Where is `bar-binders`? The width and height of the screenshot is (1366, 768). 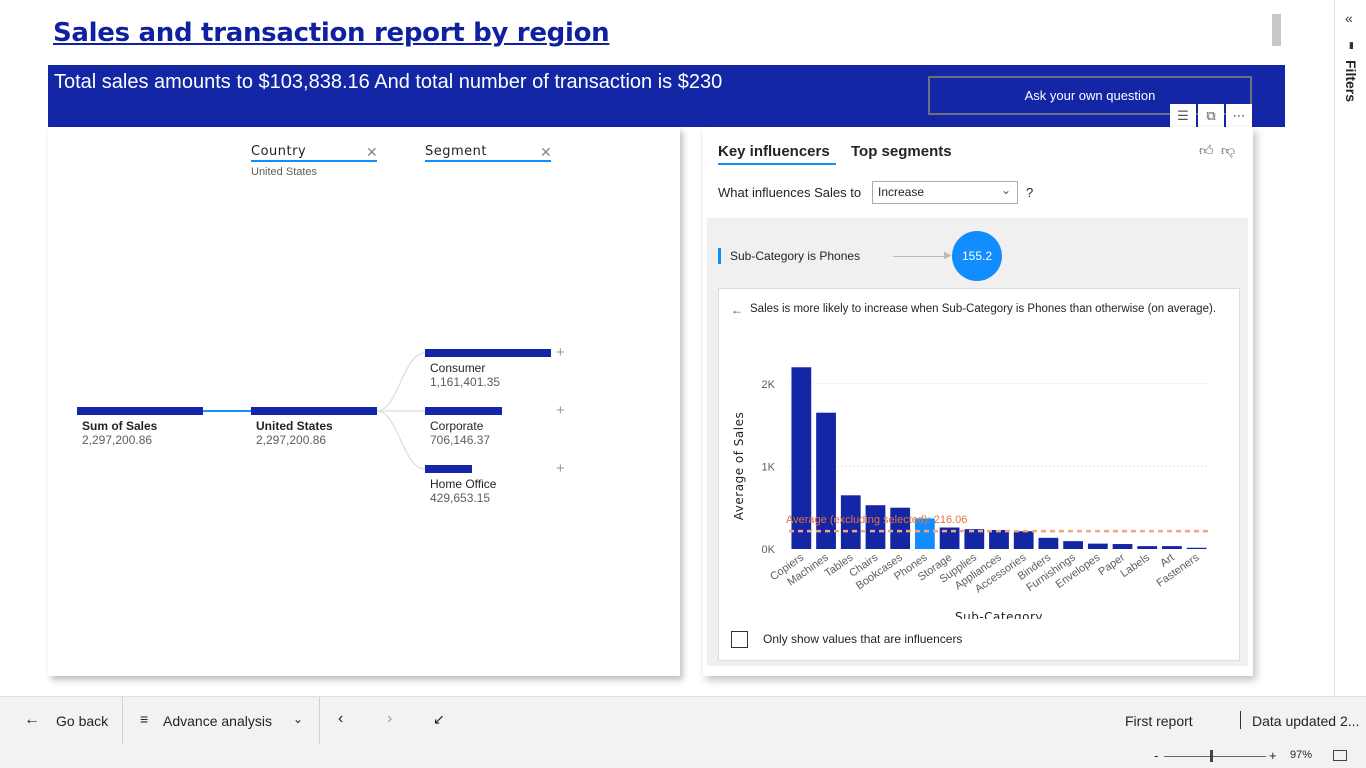 bar-binders is located at coordinates (1048, 543).